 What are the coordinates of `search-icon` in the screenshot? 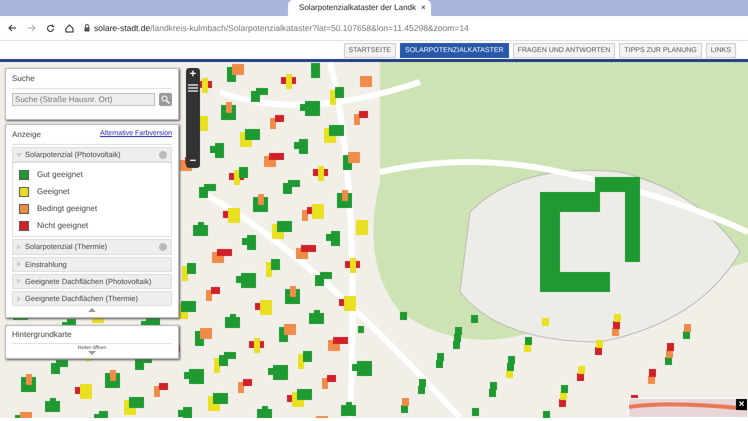 It's located at (165, 99).